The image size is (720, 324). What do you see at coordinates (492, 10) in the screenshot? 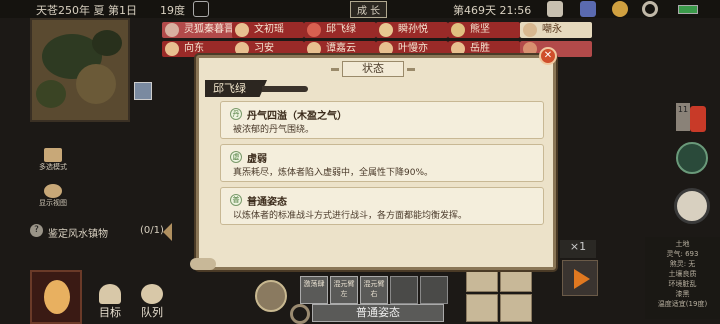
I see `day-counter: 第469天 21:56` at bounding box center [492, 10].